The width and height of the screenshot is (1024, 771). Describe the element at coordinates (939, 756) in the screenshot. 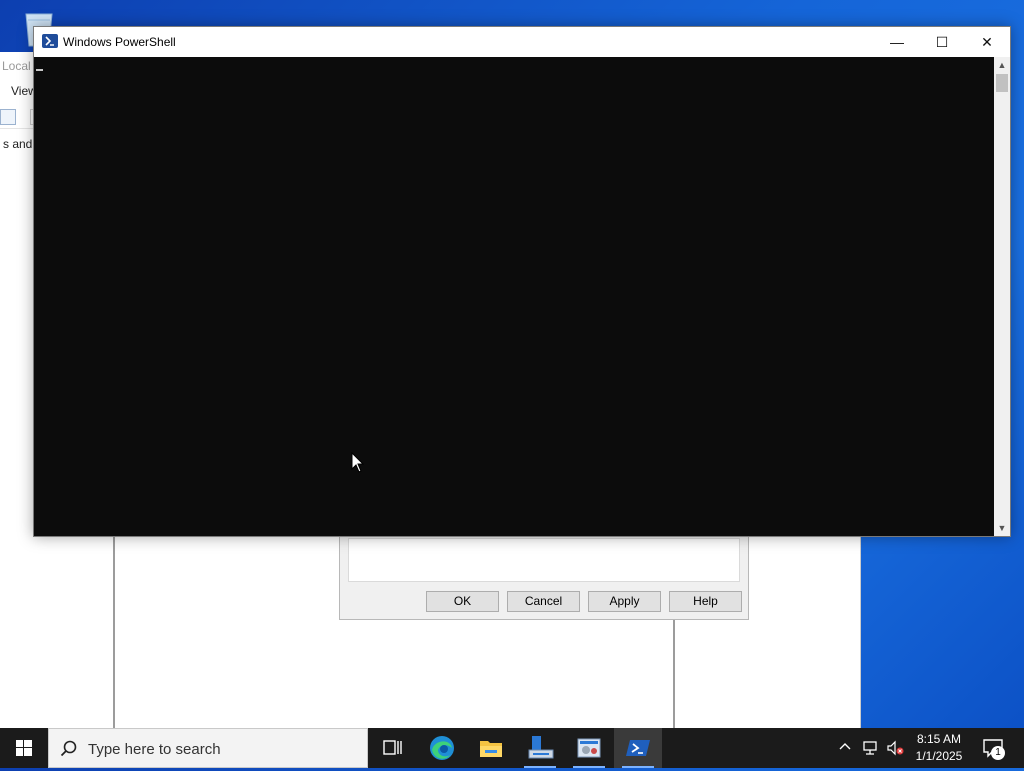

I see `clock-date: 1/1/2025` at that location.